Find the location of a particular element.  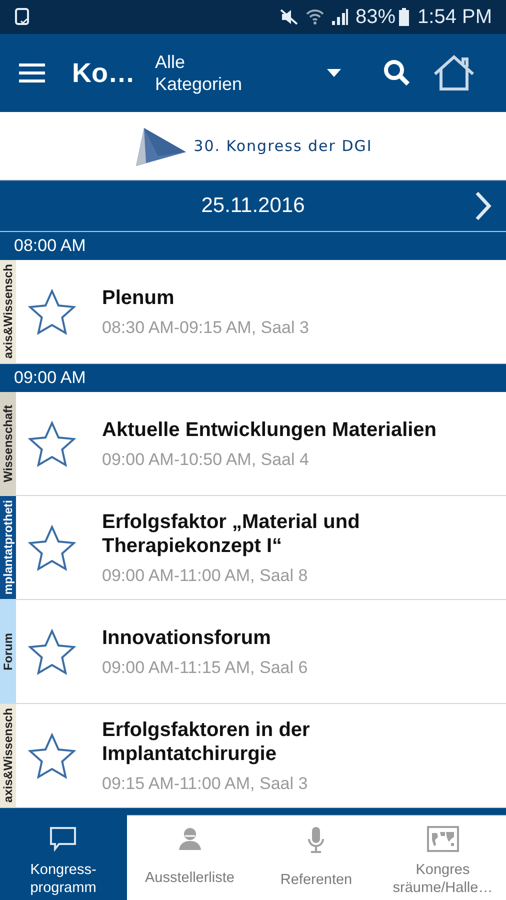

session-title: Plenum is located at coordinates (139, 298).